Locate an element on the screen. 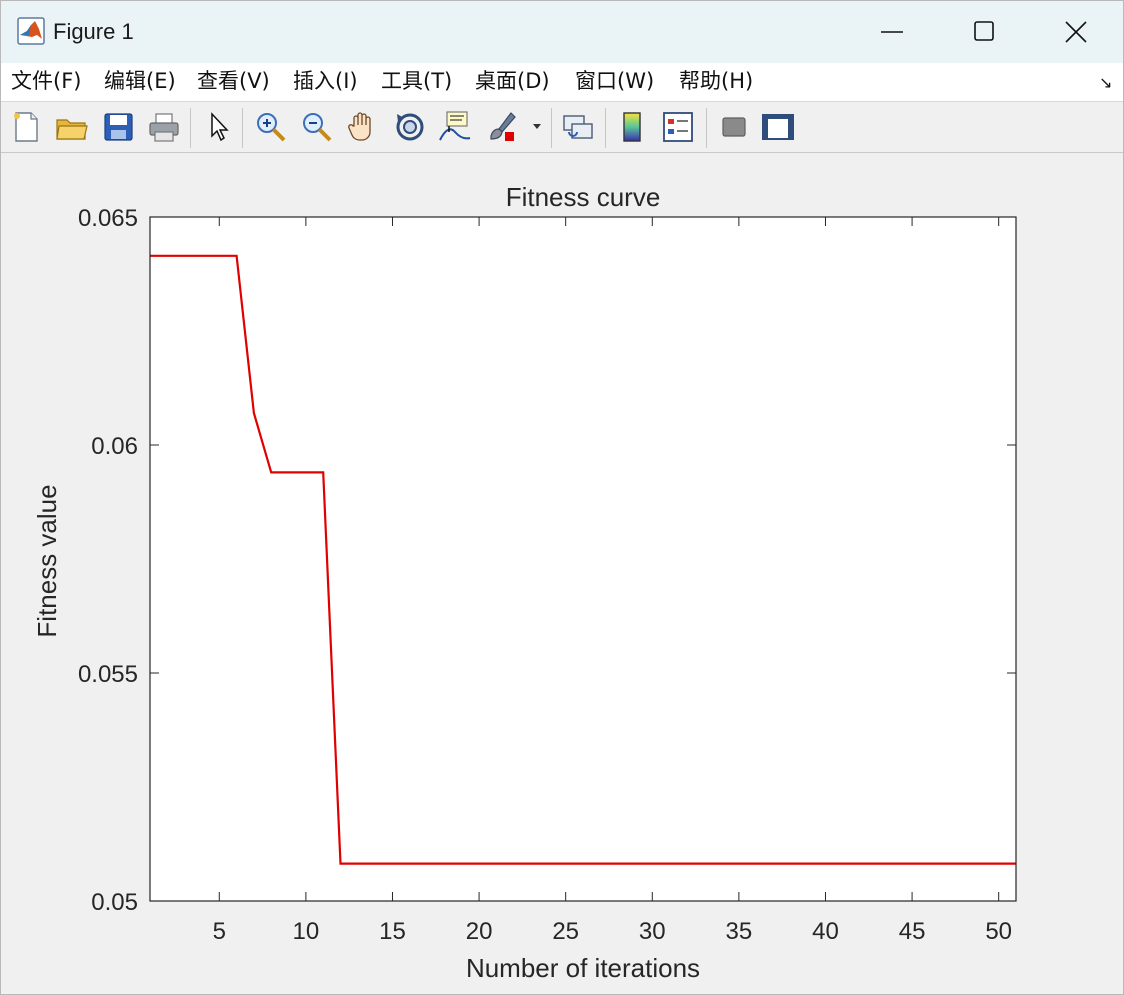  new-figure-icon is located at coordinates (26, 127).